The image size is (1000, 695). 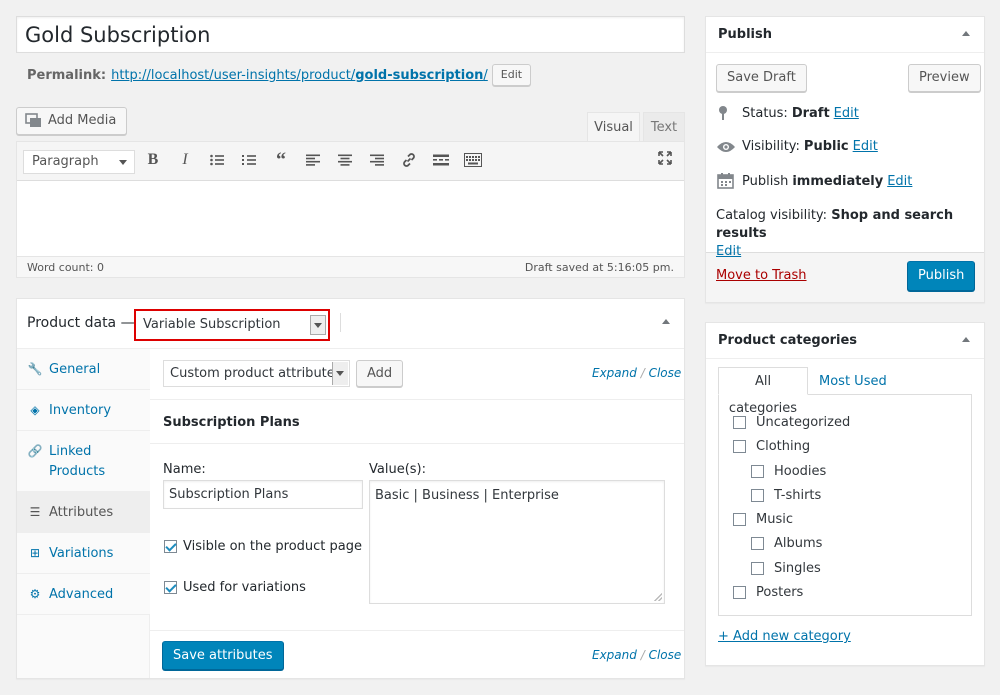 What do you see at coordinates (223, 655) in the screenshot?
I see `save-attributes-button: Save attributes` at bounding box center [223, 655].